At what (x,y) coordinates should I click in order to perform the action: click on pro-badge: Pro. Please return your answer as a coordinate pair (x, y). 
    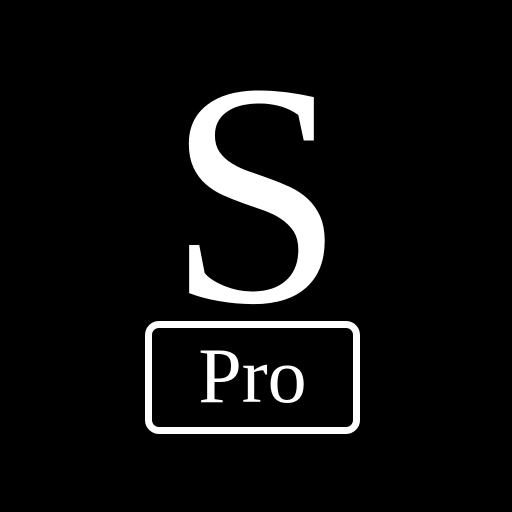
    Looking at the image, I should click on (252, 377).